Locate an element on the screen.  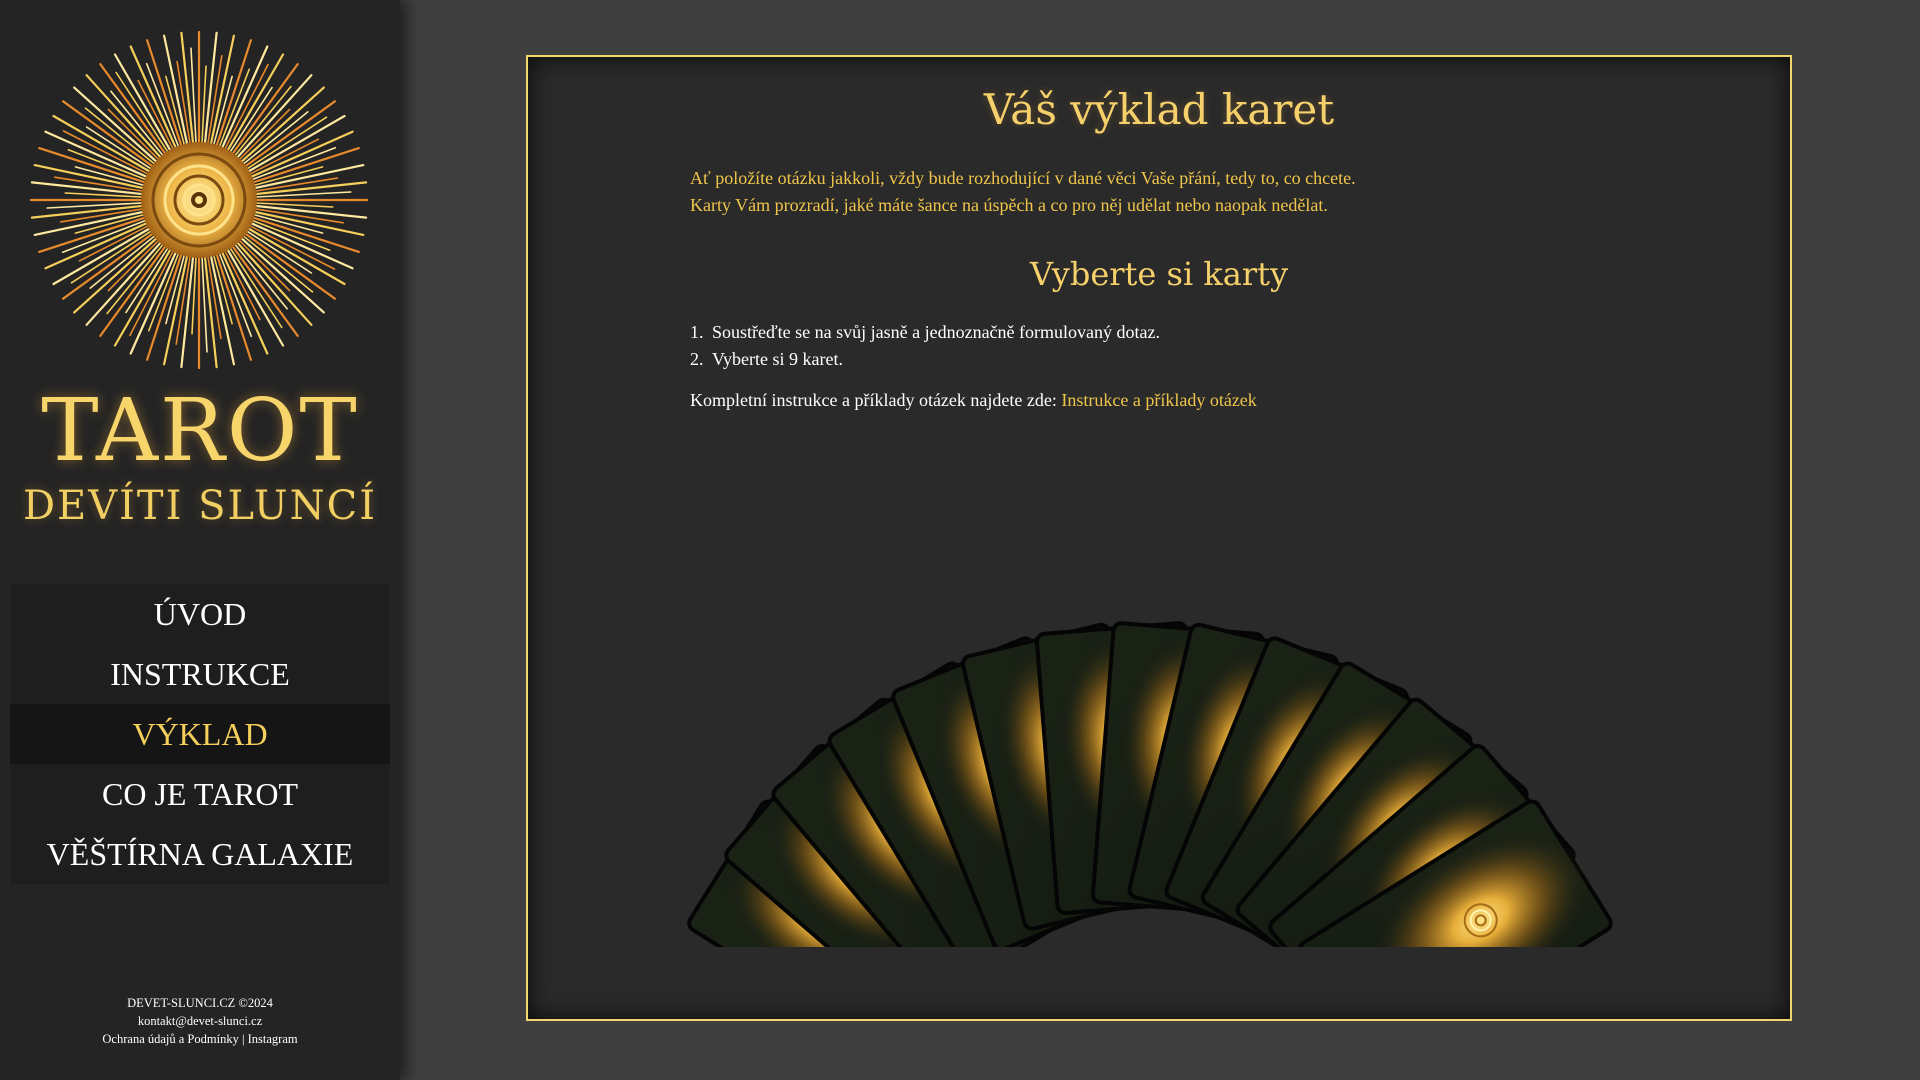
footer-email-link: kontakt@devet-slunci.cz is located at coordinates (200, 1021).